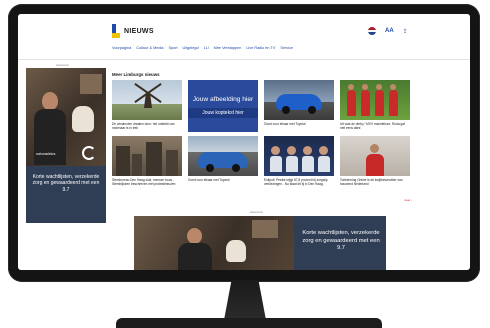 The image size is (490, 328). I want to click on news-card-placeholder: Jouw afbeelding hier Jouw koptekst hier, so click(223, 106).